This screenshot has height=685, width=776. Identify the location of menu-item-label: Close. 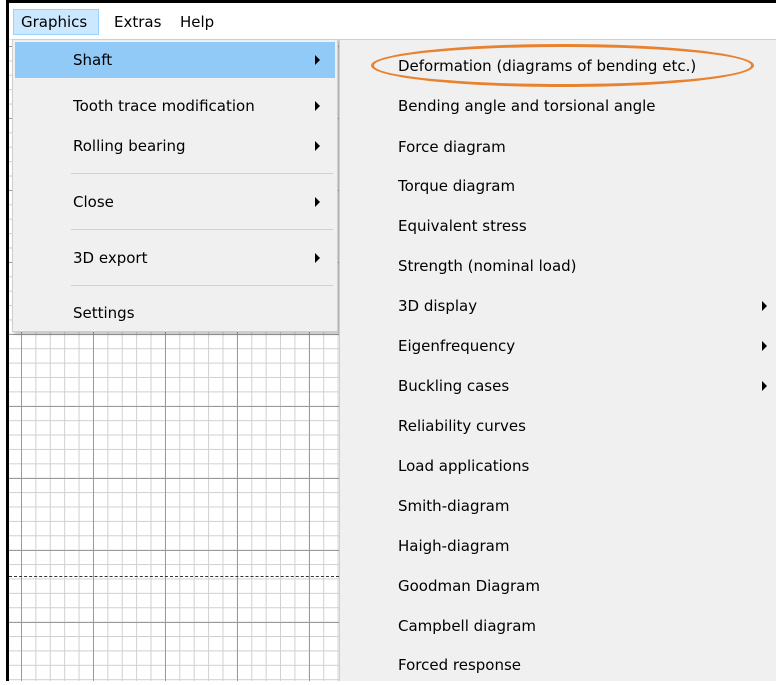
(93, 202).